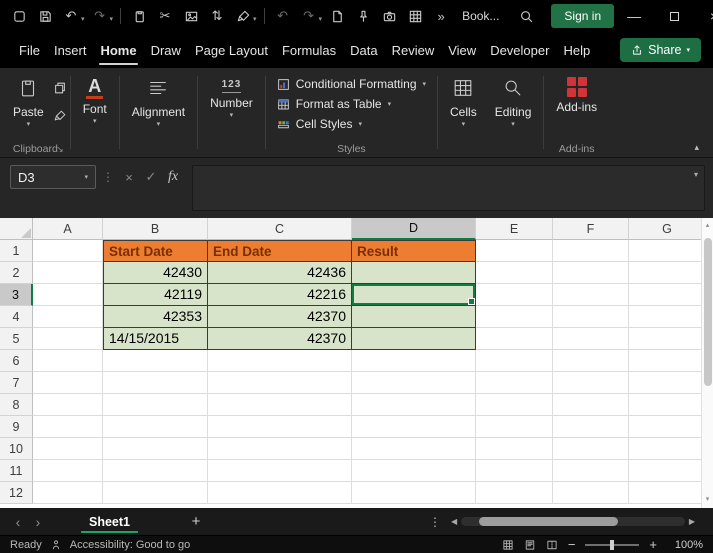  I want to click on cell-C8, so click(280, 405).